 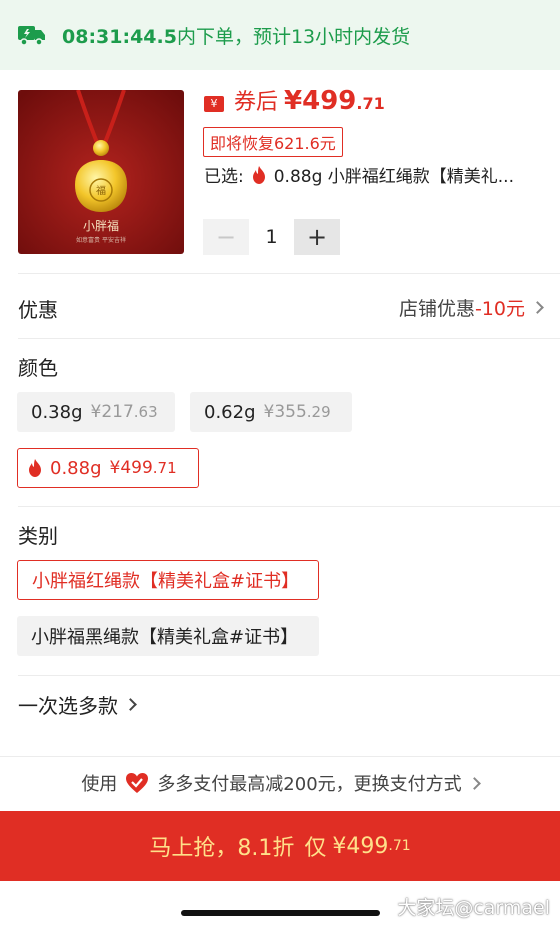 I want to click on category-option-black-rope: 小胖福黑绳款【精美礼盒#证书】, so click(x=168, y=636).